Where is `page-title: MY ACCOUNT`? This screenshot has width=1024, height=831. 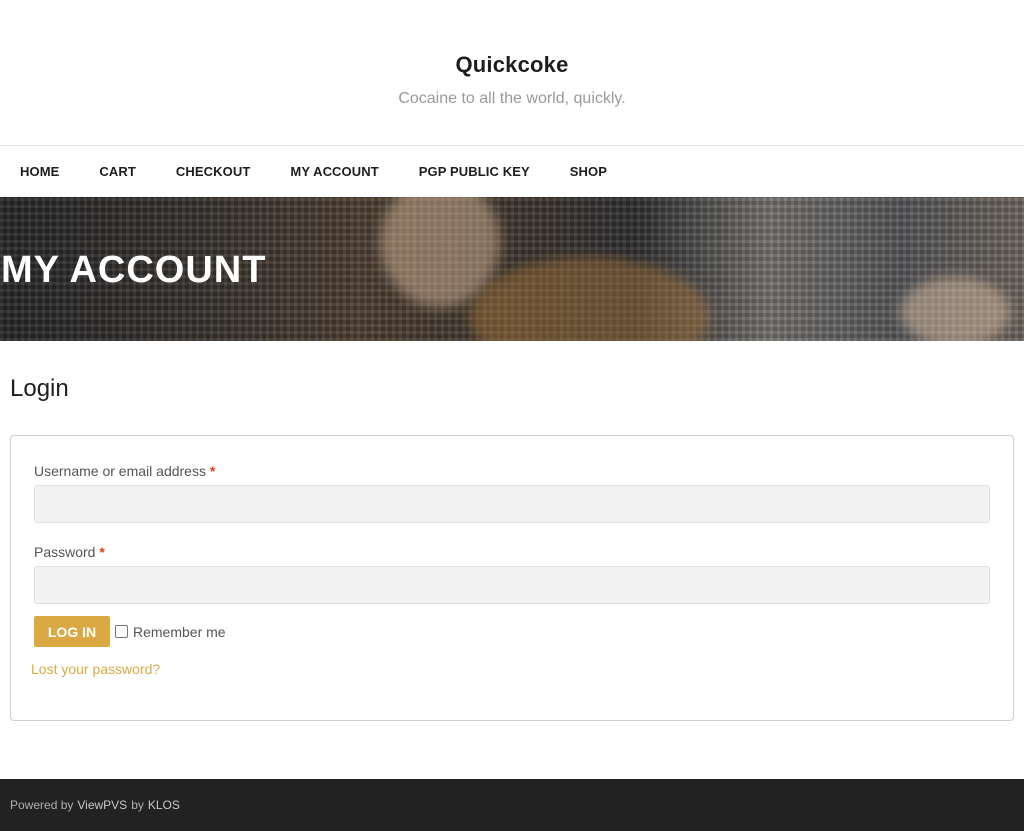
page-title: MY ACCOUNT is located at coordinates (134, 270).